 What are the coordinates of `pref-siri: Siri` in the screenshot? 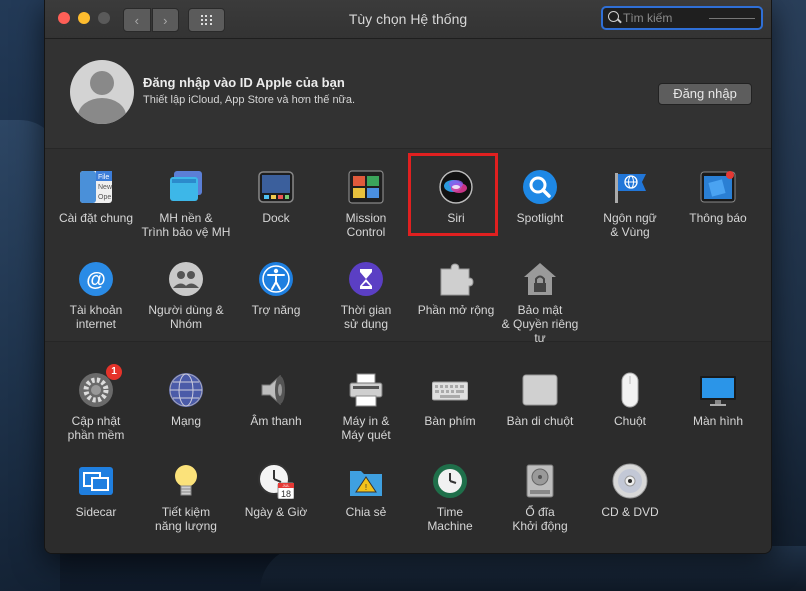 It's located at (456, 197).